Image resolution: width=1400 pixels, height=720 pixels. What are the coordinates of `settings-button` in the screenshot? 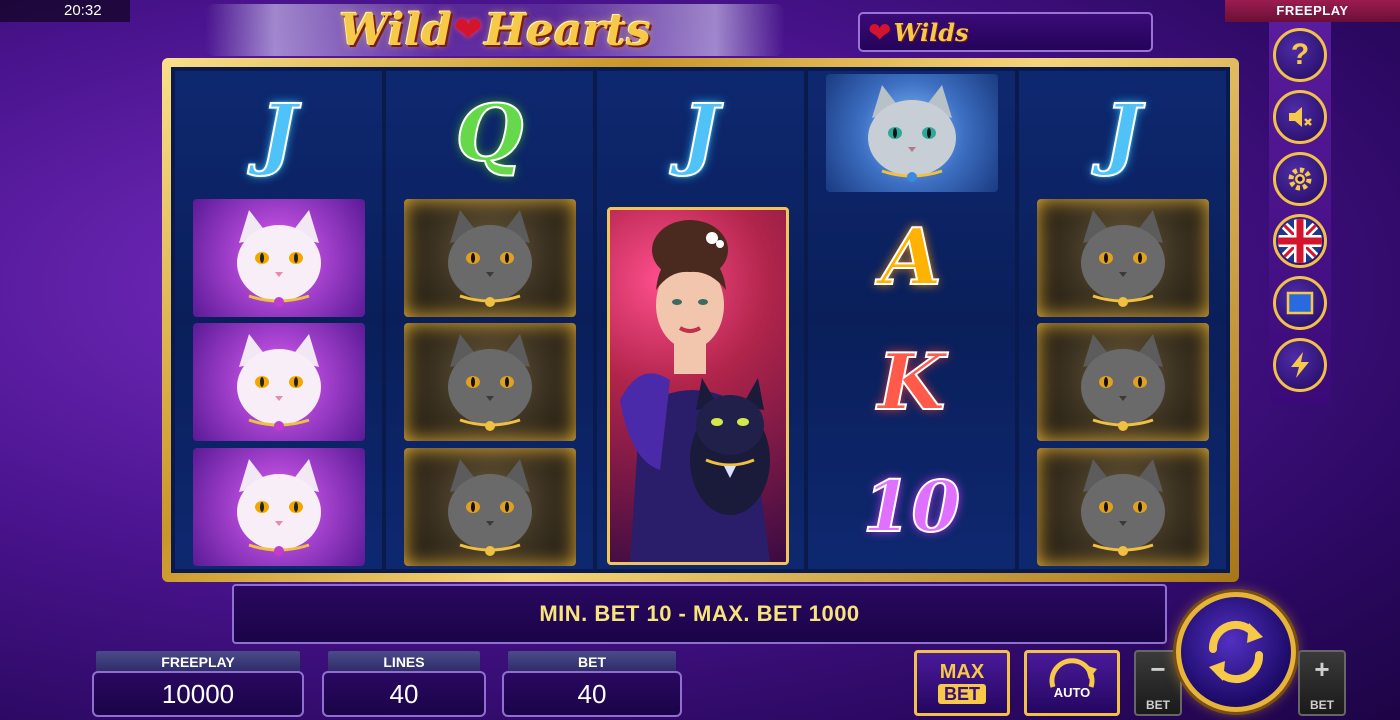 It's located at (1300, 179).